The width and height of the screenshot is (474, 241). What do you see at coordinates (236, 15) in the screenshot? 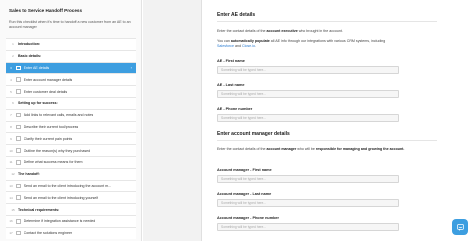
I see `ae-section-title: Enter AE details` at bounding box center [236, 15].